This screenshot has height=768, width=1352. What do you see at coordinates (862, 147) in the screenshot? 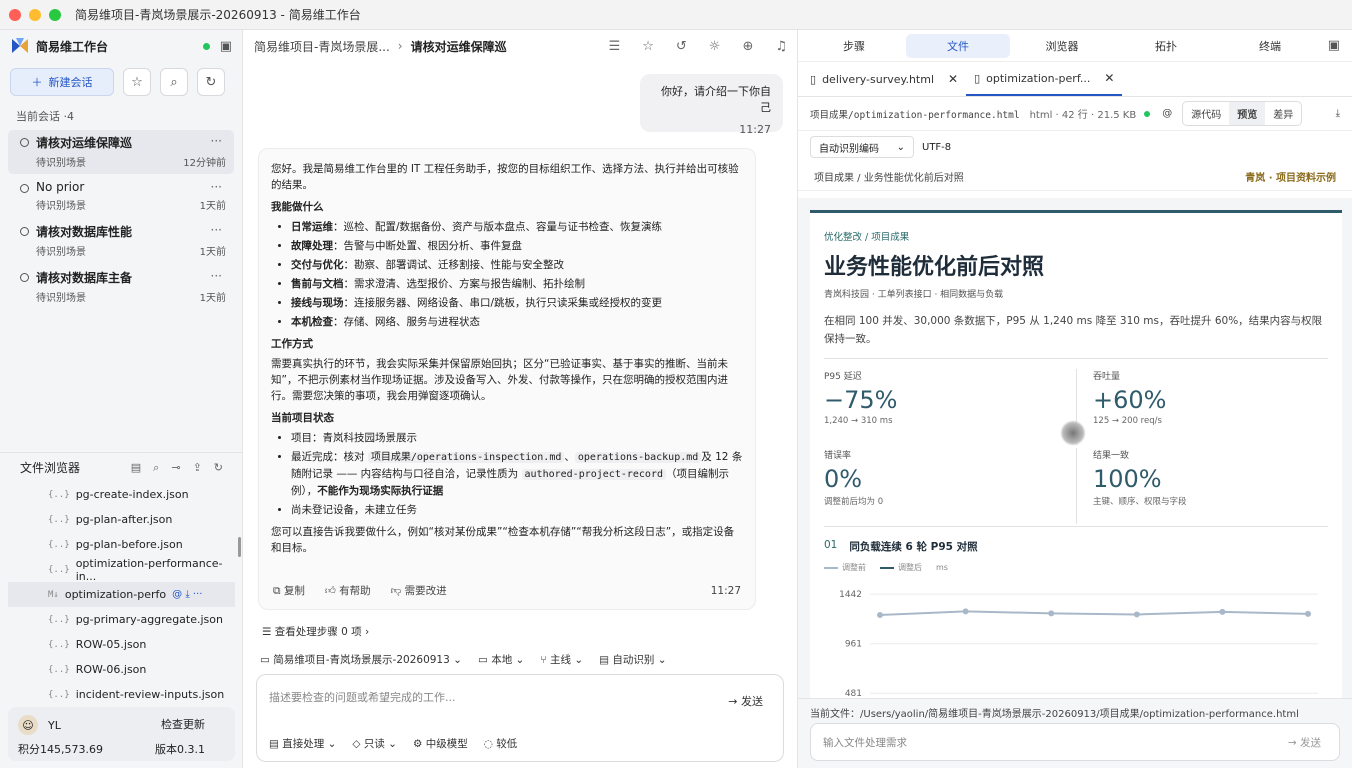
I see `encoding-select: 自动识别编码 ⌄` at bounding box center [862, 147].